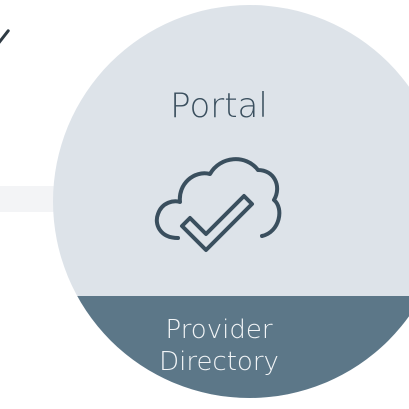 The height and width of the screenshot is (409, 409). Describe the element at coordinates (219, 330) in the screenshot. I see `band-line-1: Provider` at that location.